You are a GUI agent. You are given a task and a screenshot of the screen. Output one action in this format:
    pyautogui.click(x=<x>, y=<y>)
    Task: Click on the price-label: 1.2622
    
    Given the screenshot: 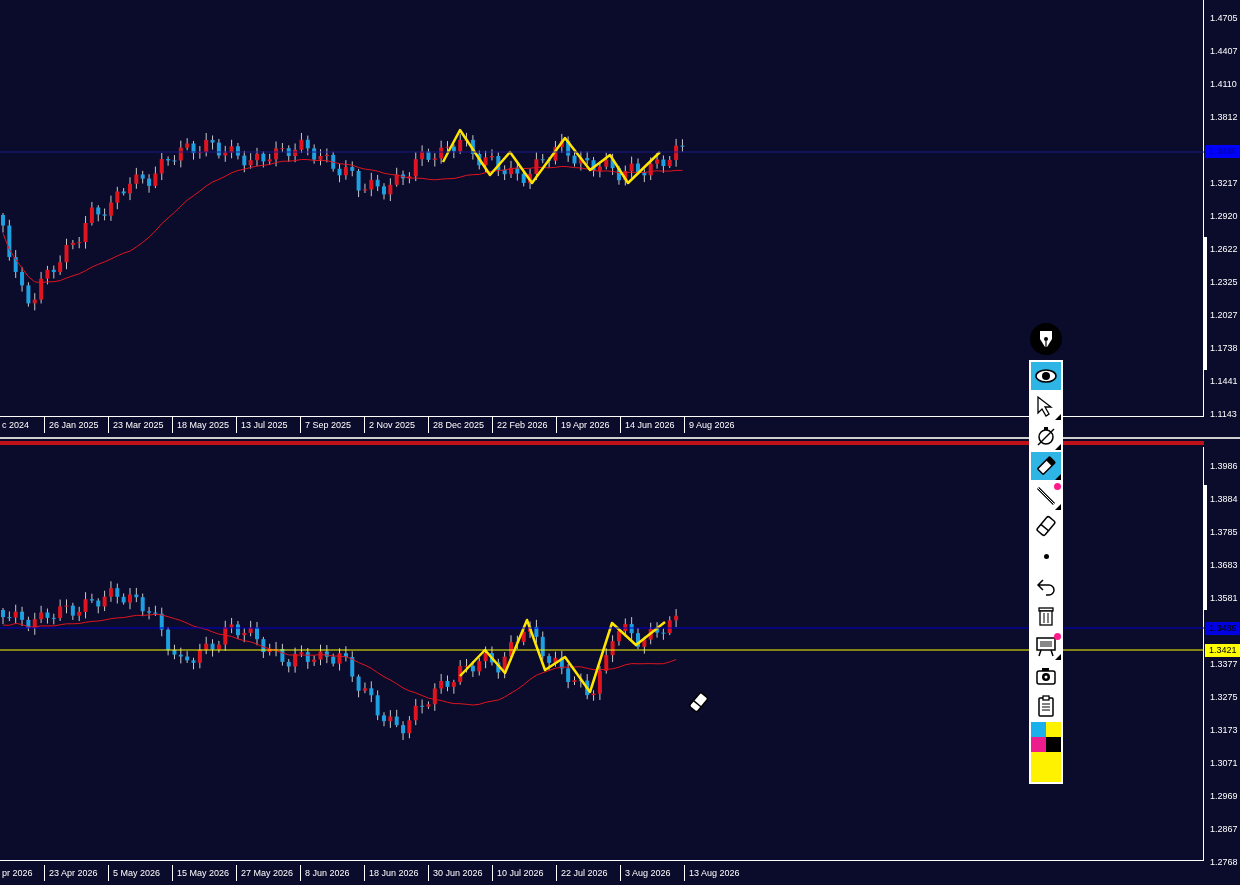 What is the action you would take?
    pyautogui.click(x=1224, y=249)
    